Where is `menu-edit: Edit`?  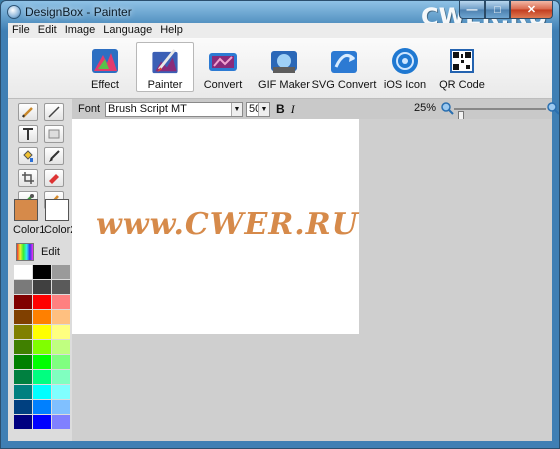 menu-edit: Edit is located at coordinates (47, 30).